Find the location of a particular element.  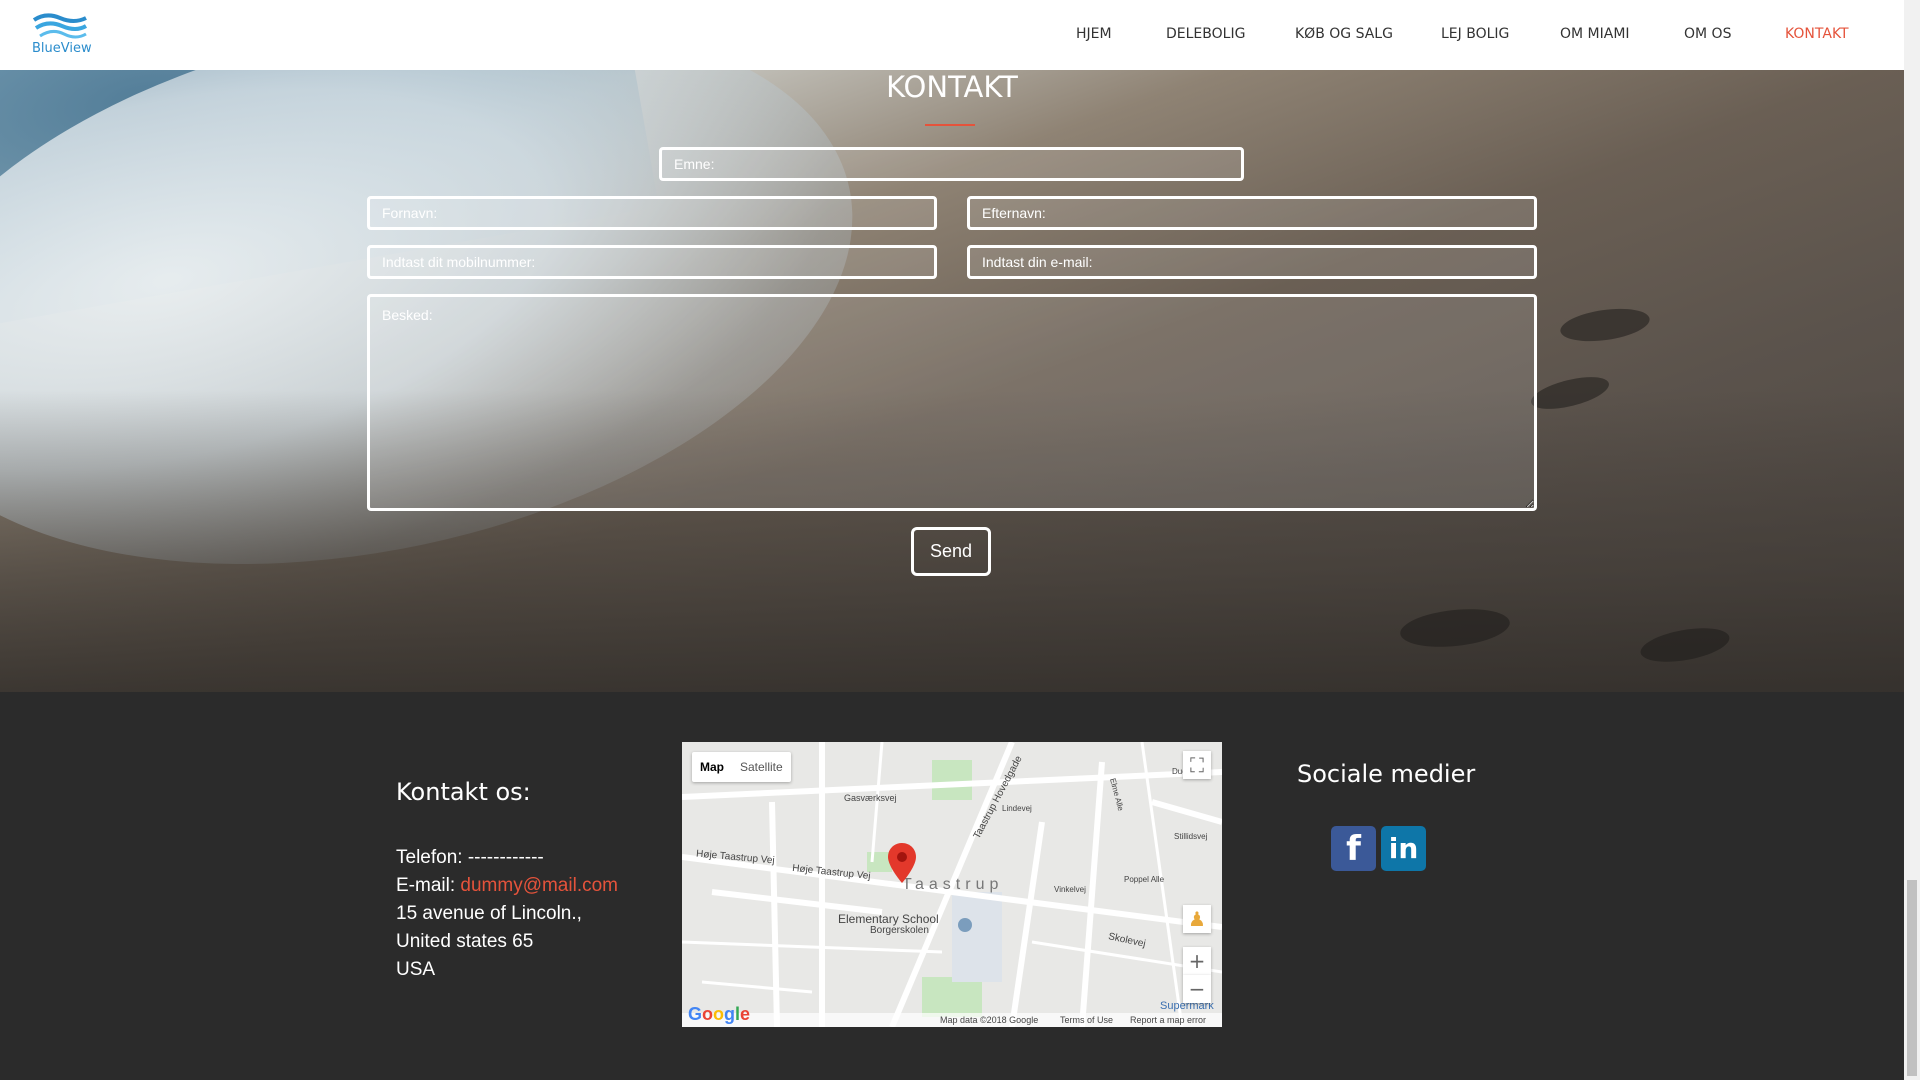

terms-link: Terms of Use is located at coordinates (1086, 1020).